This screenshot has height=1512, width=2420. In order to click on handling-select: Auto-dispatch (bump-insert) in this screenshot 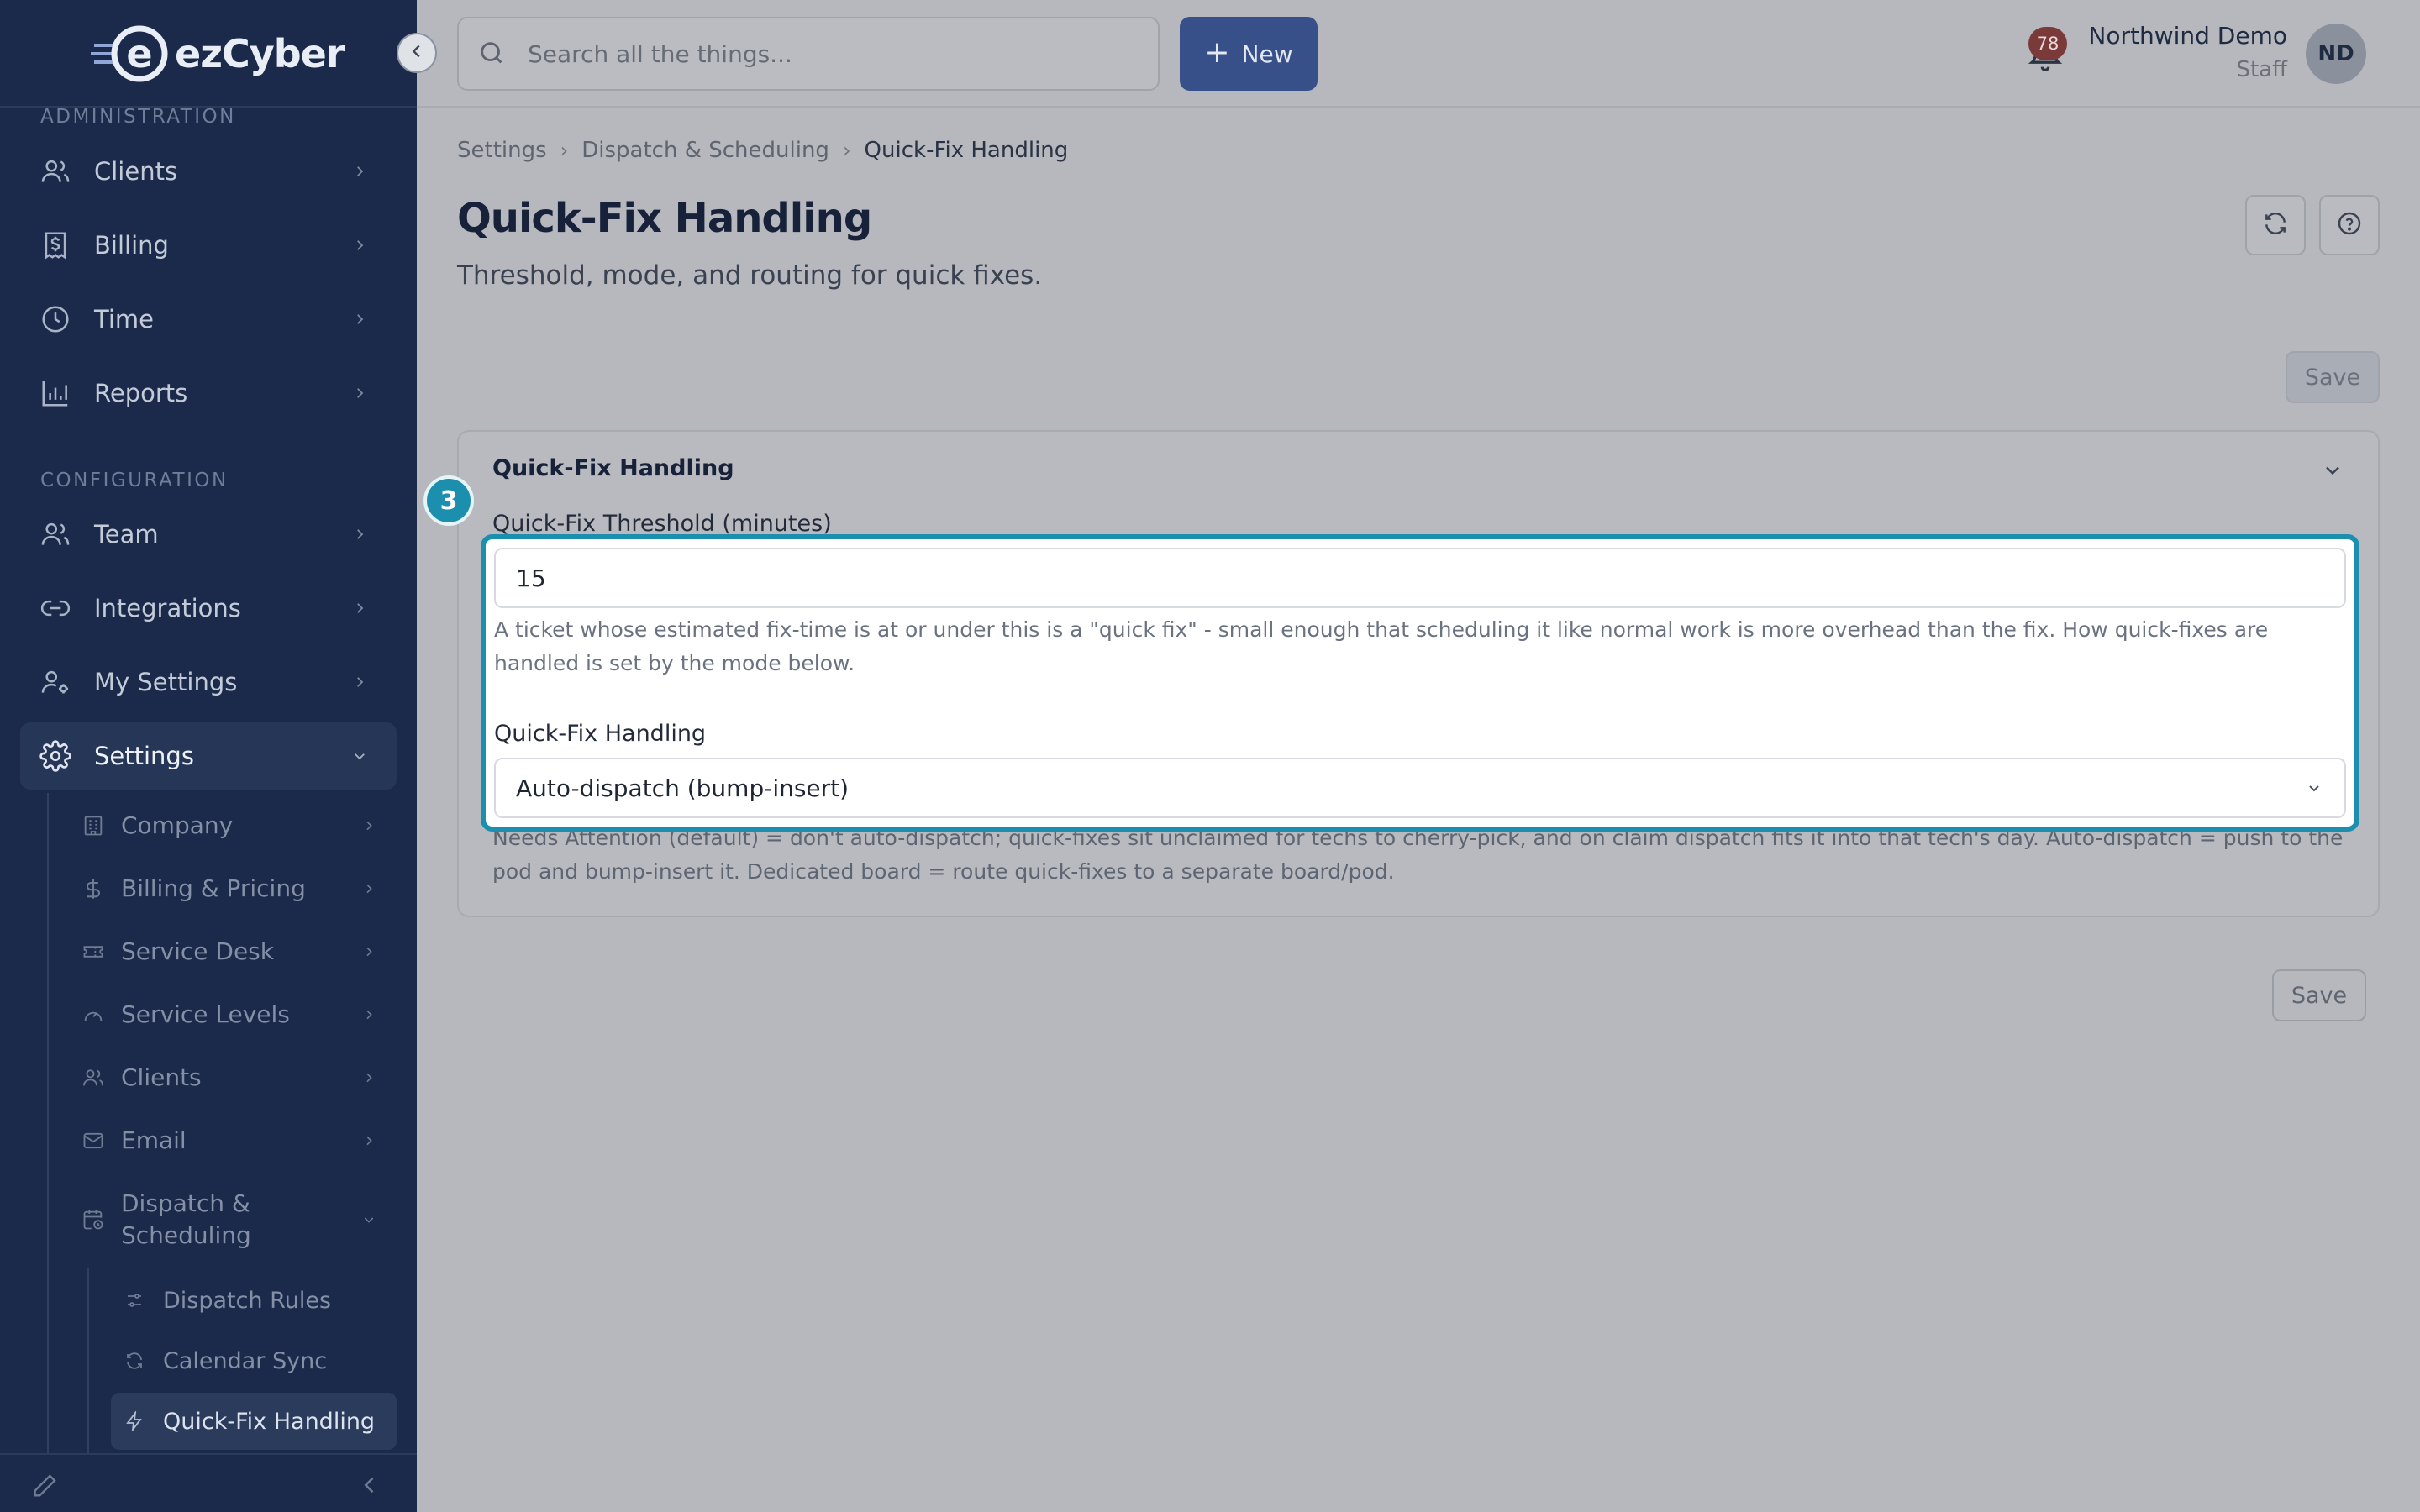, I will do `click(1420, 788)`.